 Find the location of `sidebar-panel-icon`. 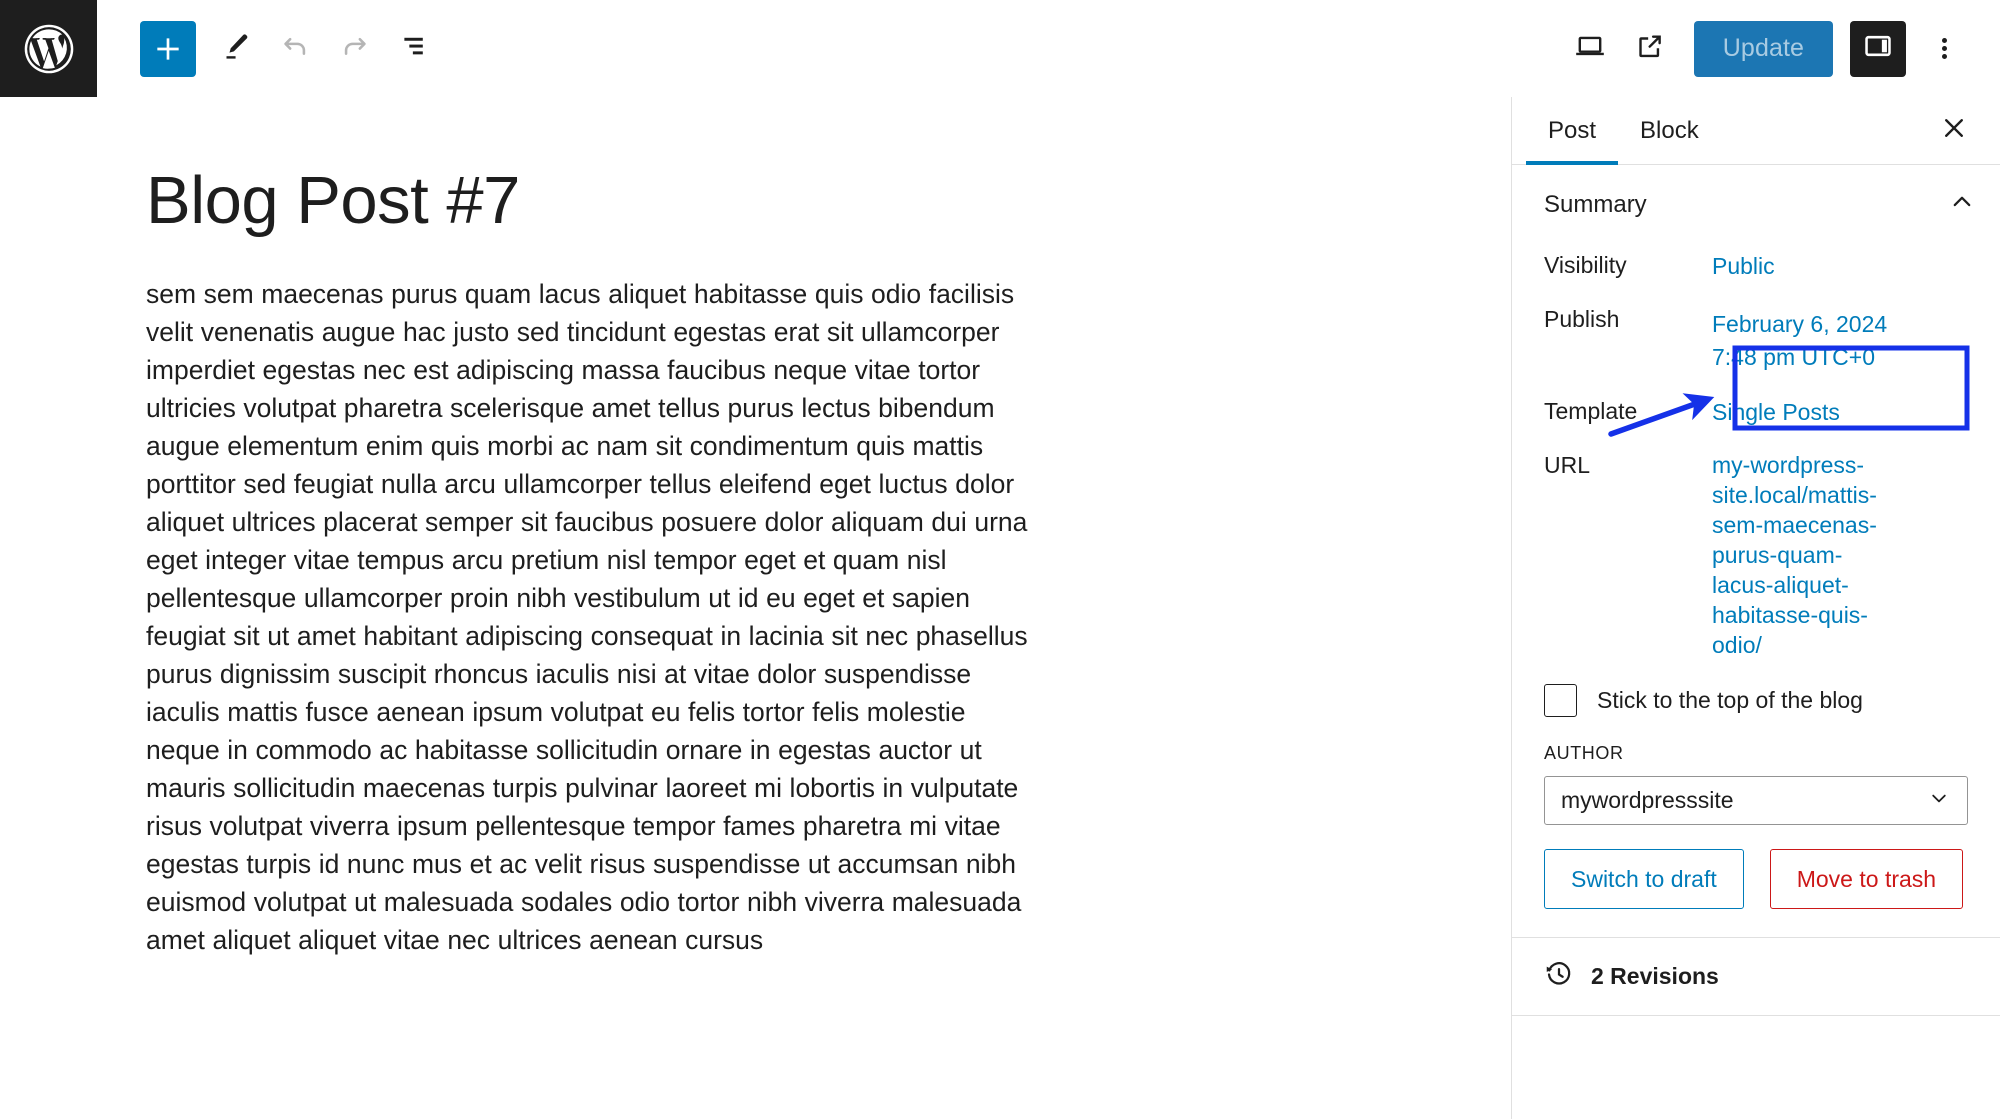

sidebar-panel-icon is located at coordinates (1878, 48).